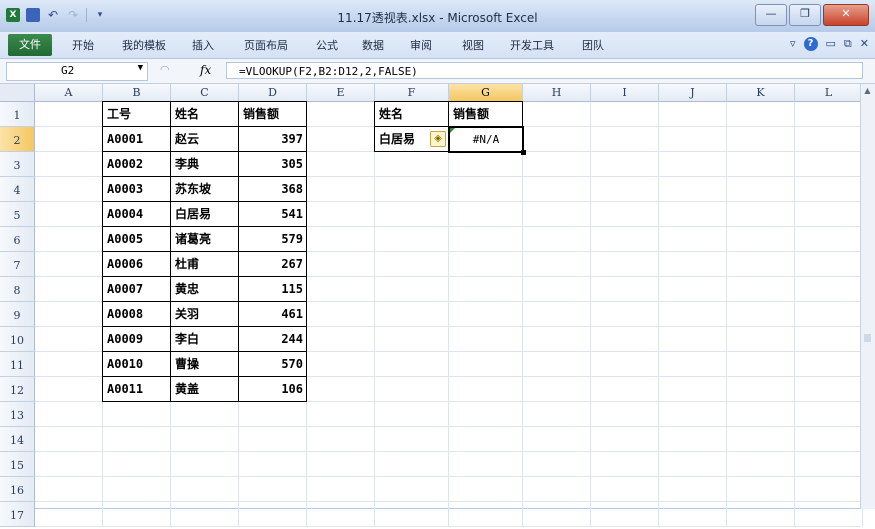 This screenshot has width=875, height=529. What do you see at coordinates (273, 93) in the screenshot?
I see `column-header-d: D` at bounding box center [273, 93].